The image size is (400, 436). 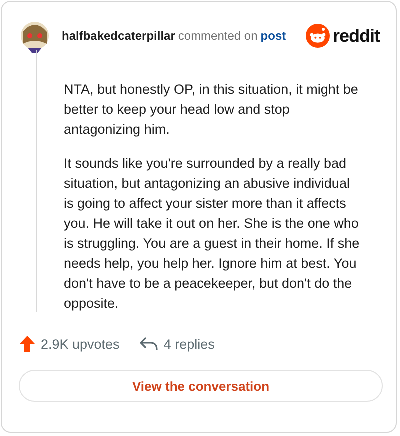 What do you see at coordinates (318, 36) in the screenshot?
I see `alien-logo-icon` at bounding box center [318, 36].